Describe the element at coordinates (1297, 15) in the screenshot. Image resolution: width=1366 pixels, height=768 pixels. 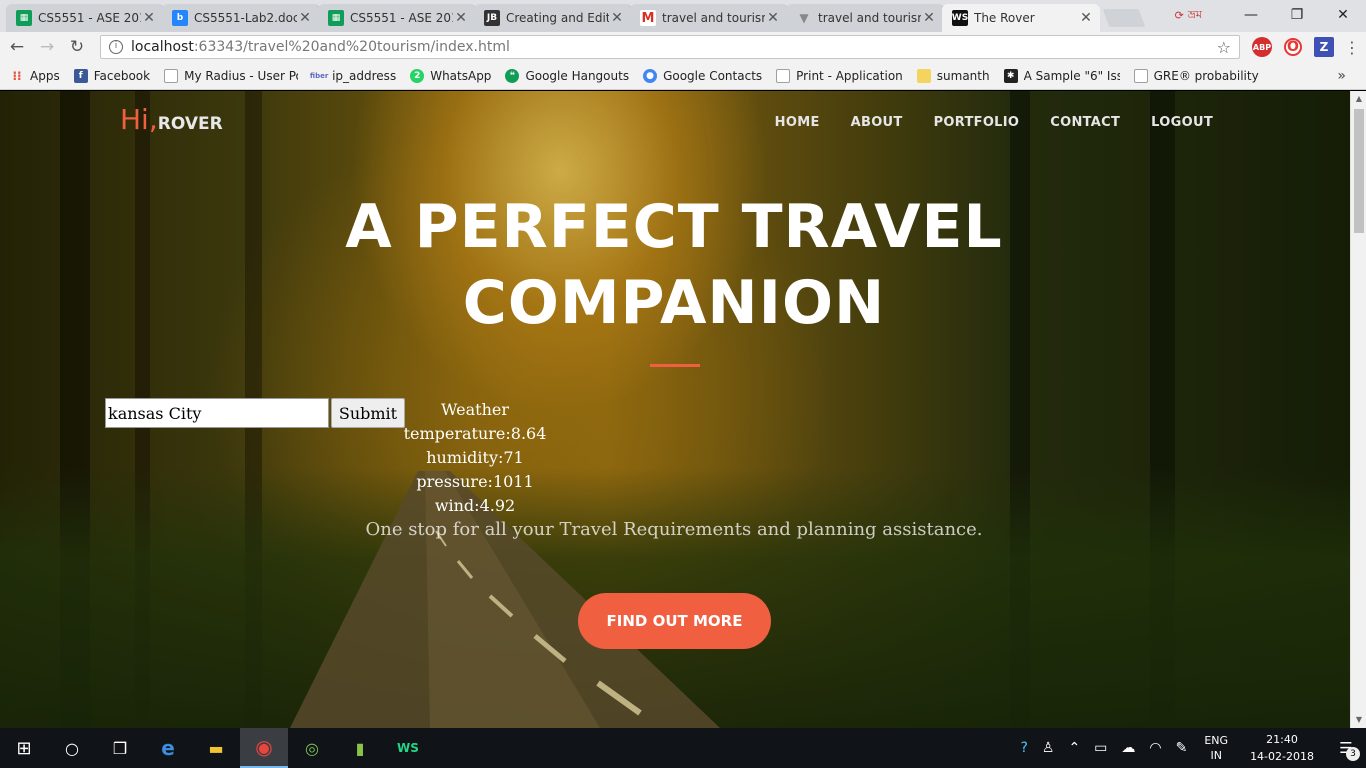
I see `maximize-button: ❐` at that location.